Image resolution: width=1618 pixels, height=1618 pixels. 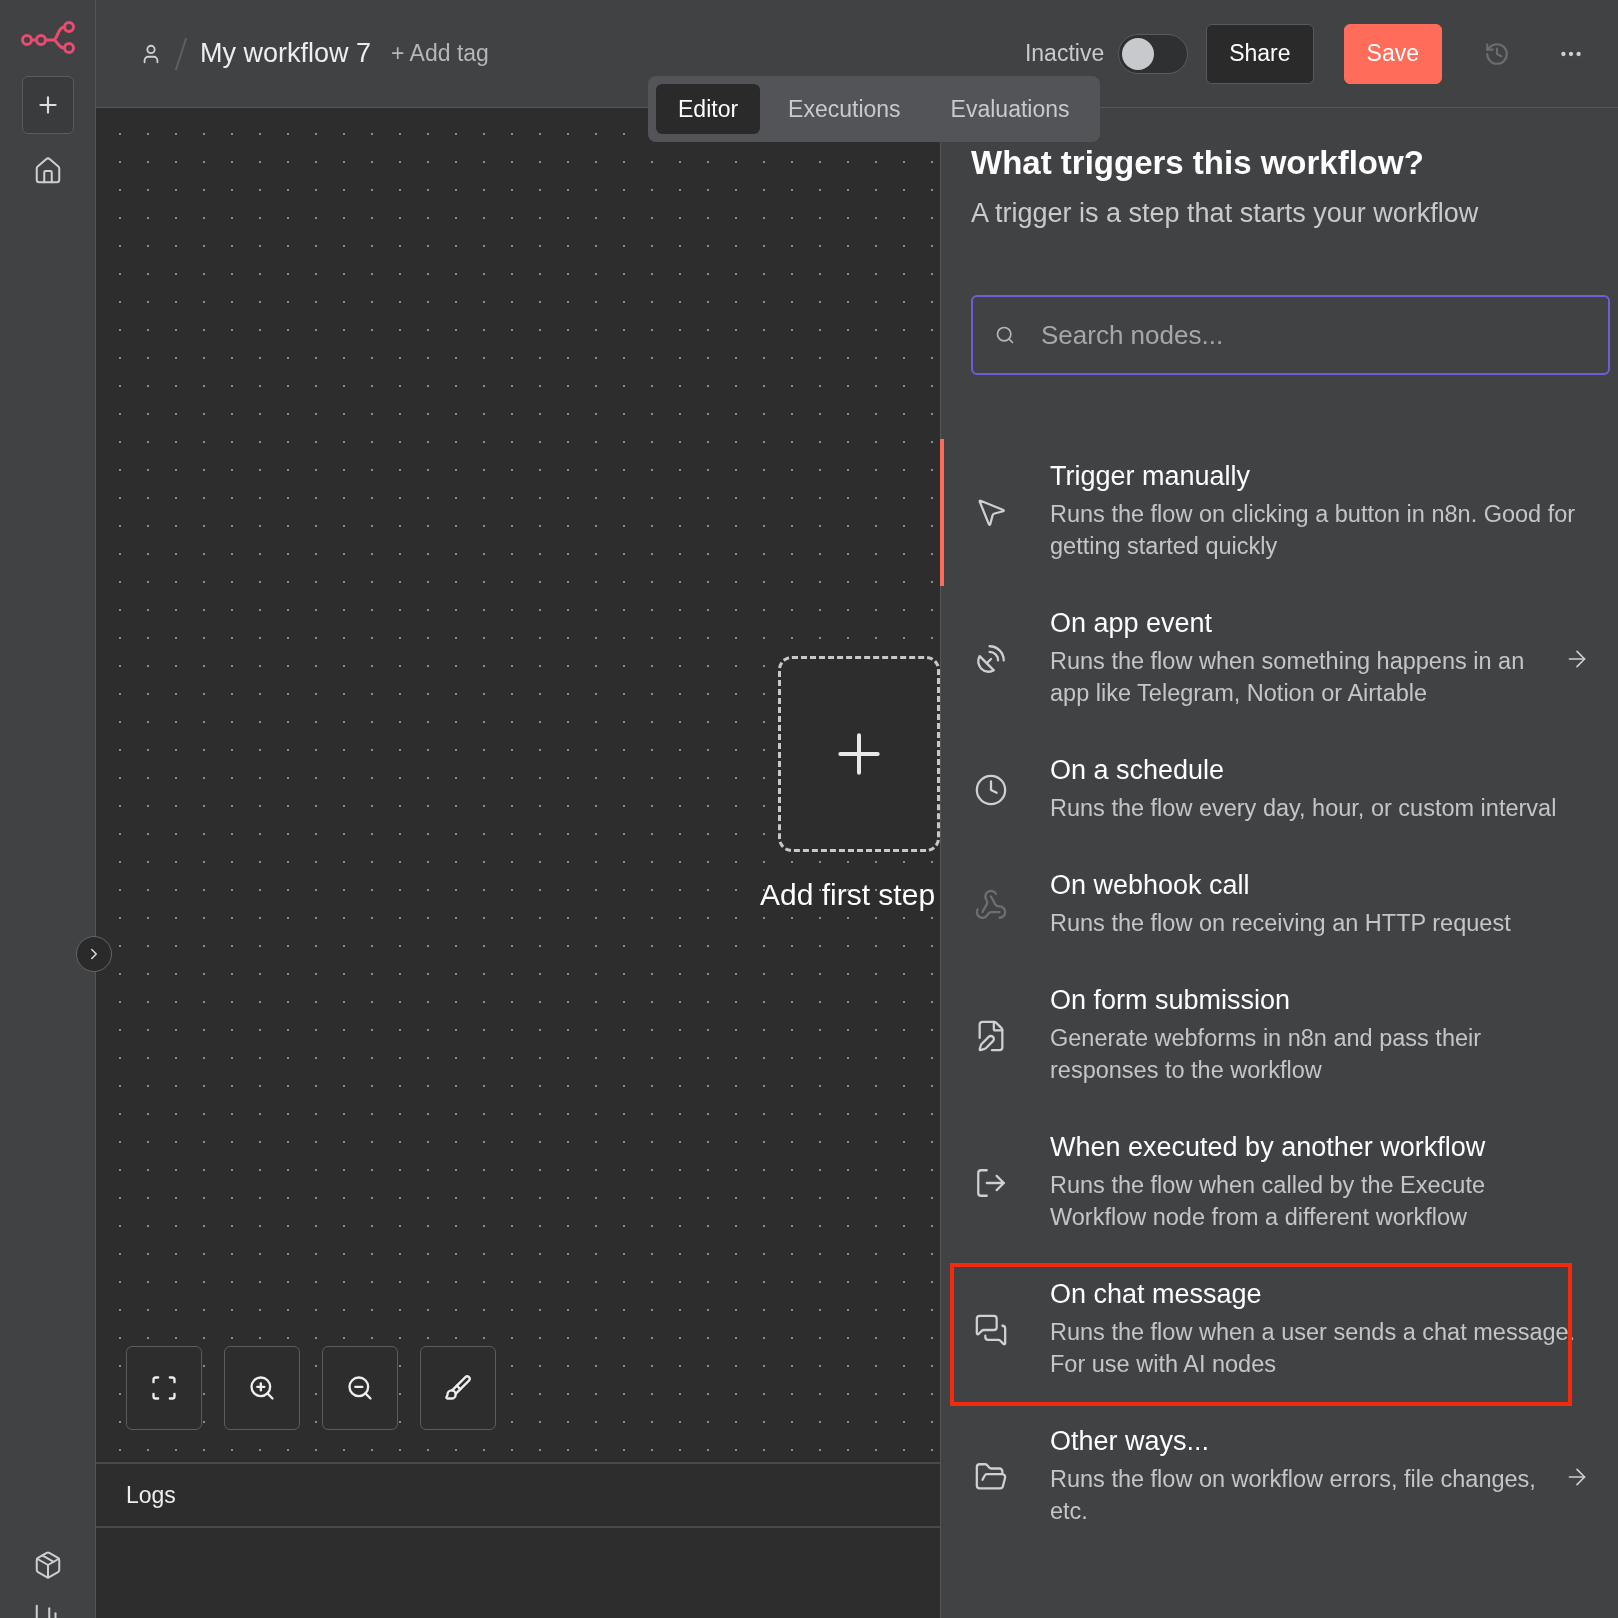 I want to click on logo-icon, so click(x=47, y=37).